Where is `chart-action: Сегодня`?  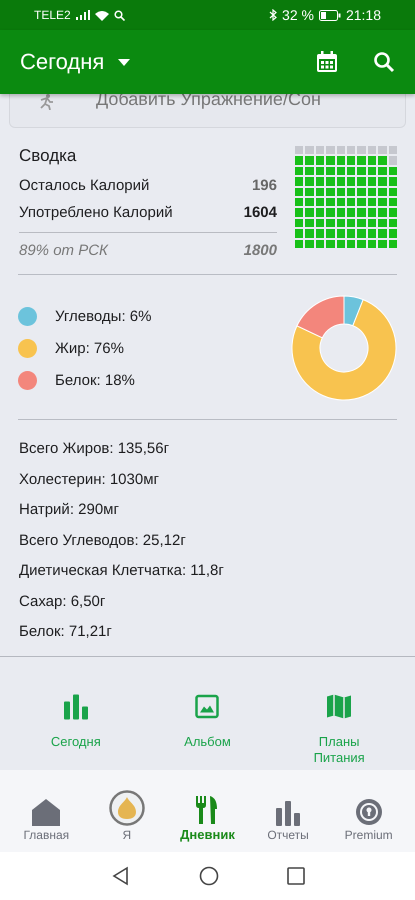
chart-action: Сегодня is located at coordinates (75, 721).